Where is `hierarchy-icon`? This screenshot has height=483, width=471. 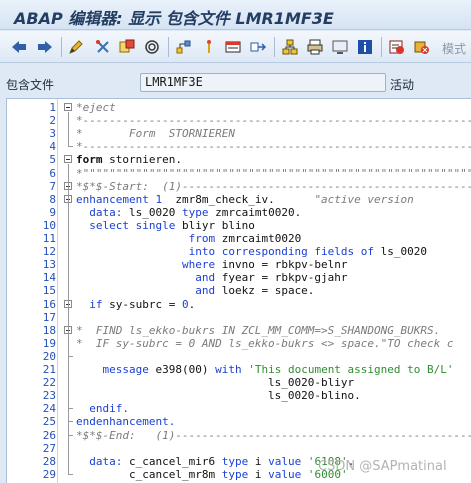
hierarchy-icon is located at coordinates (184, 47).